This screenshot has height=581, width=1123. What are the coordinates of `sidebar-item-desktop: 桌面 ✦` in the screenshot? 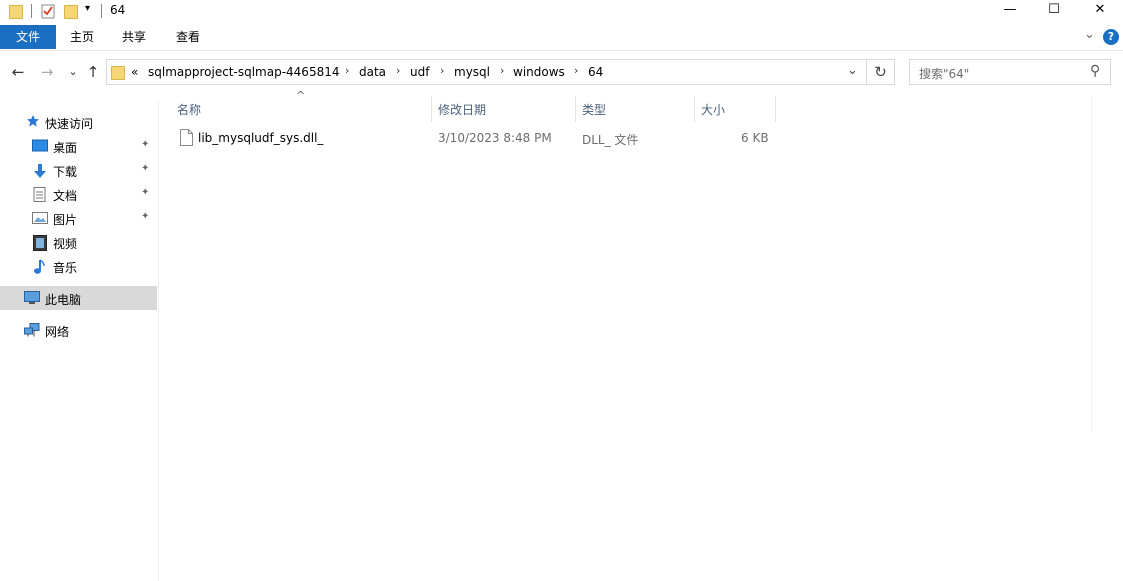 It's located at (78, 146).